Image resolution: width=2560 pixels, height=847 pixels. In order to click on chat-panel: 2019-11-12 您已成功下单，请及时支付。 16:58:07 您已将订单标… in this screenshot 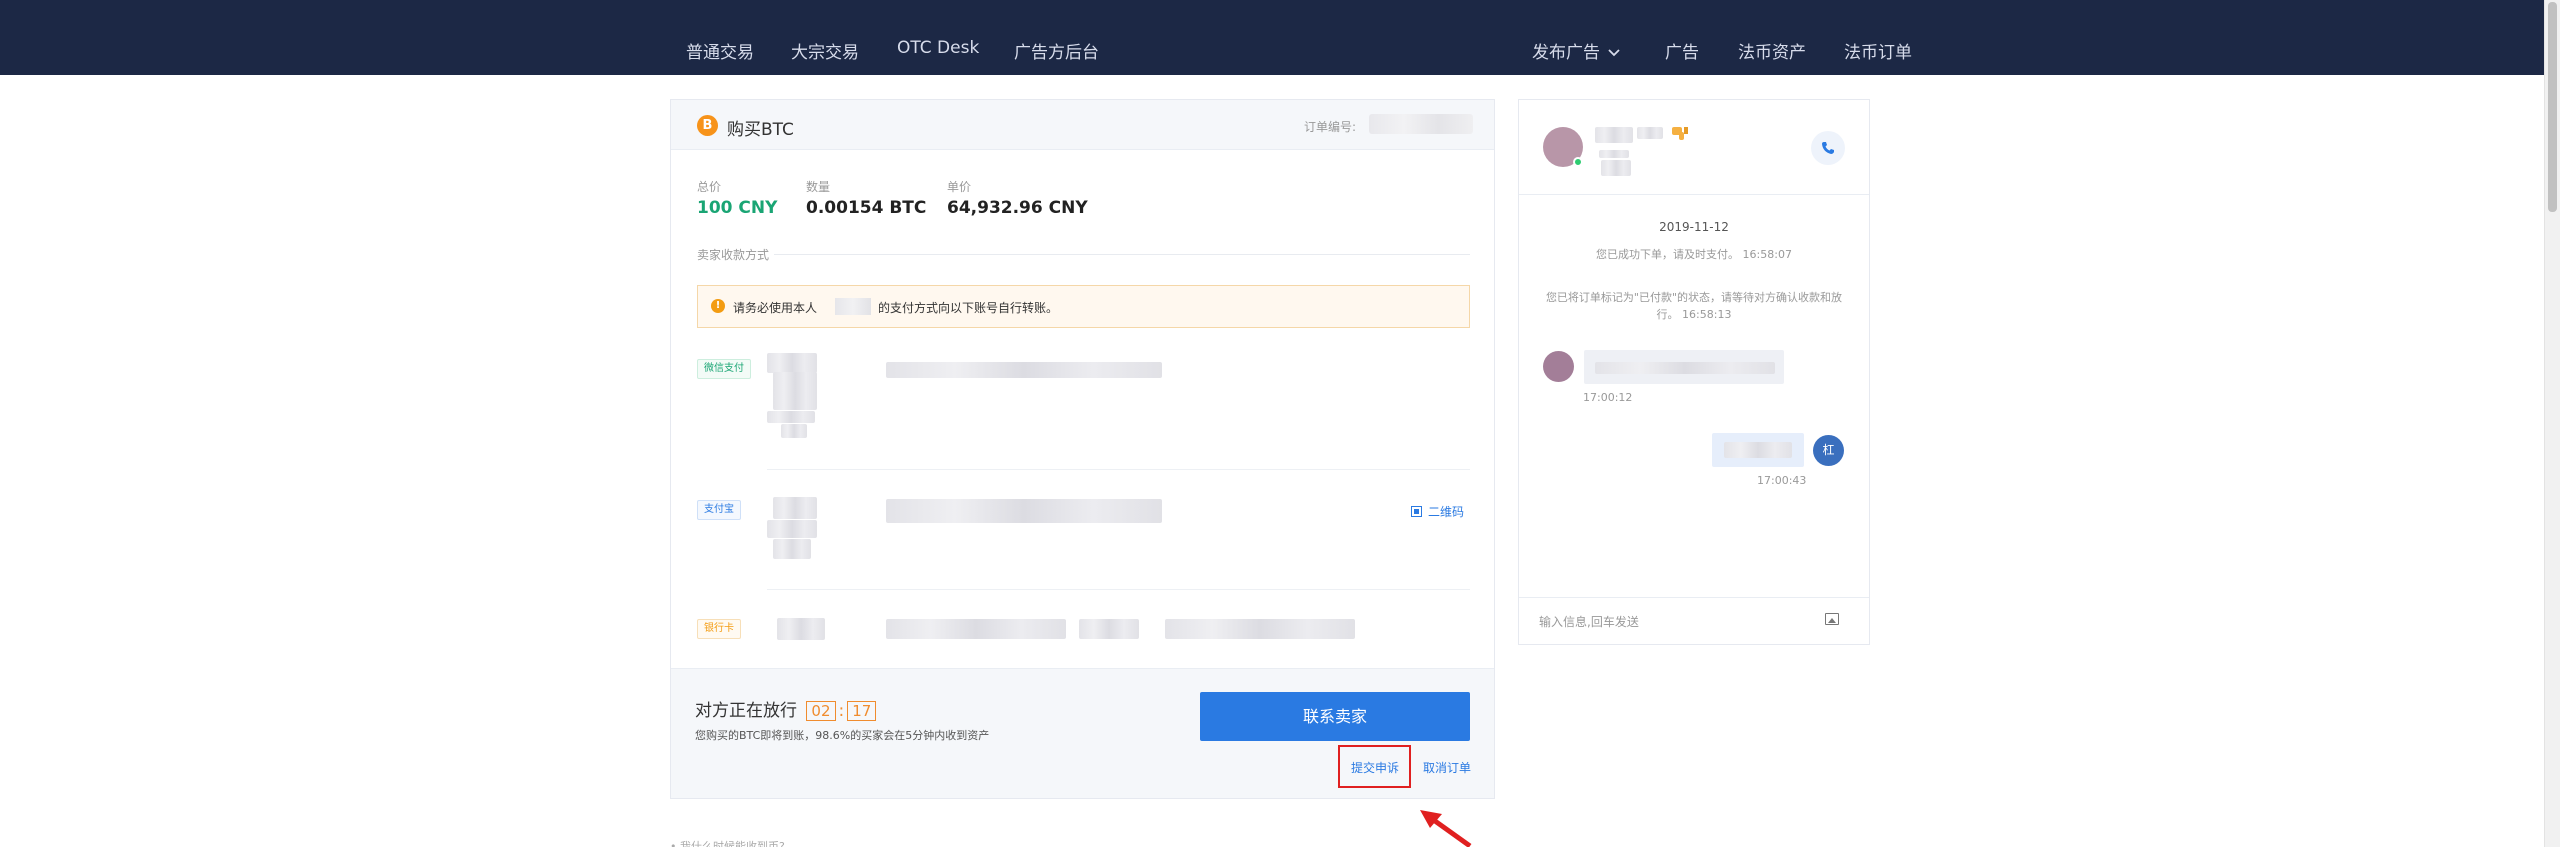, I will do `click(1694, 372)`.